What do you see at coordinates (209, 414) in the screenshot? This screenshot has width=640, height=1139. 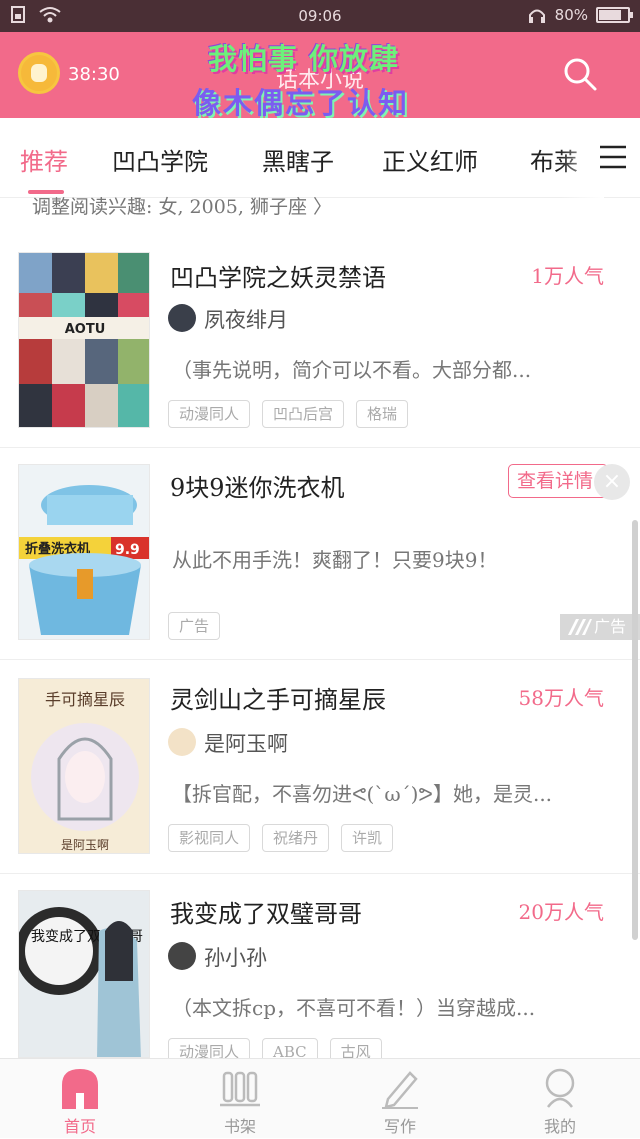 I see `tag: 动漫同人` at bounding box center [209, 414].